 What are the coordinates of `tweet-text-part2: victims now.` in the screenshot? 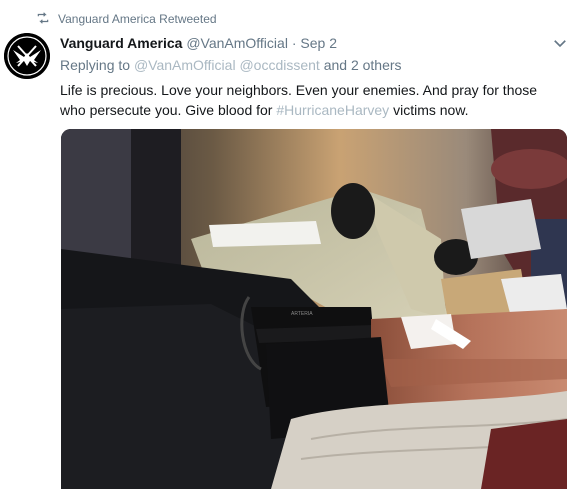 It's located at (431, 110).